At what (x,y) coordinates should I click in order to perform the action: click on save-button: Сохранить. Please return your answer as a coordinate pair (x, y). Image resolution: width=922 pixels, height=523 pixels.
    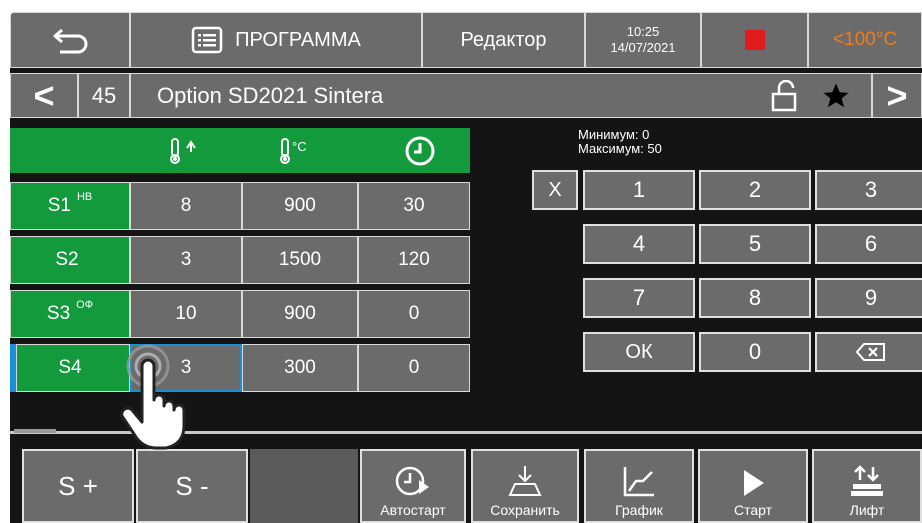
    Looking at the image, I should click on (525, 486).